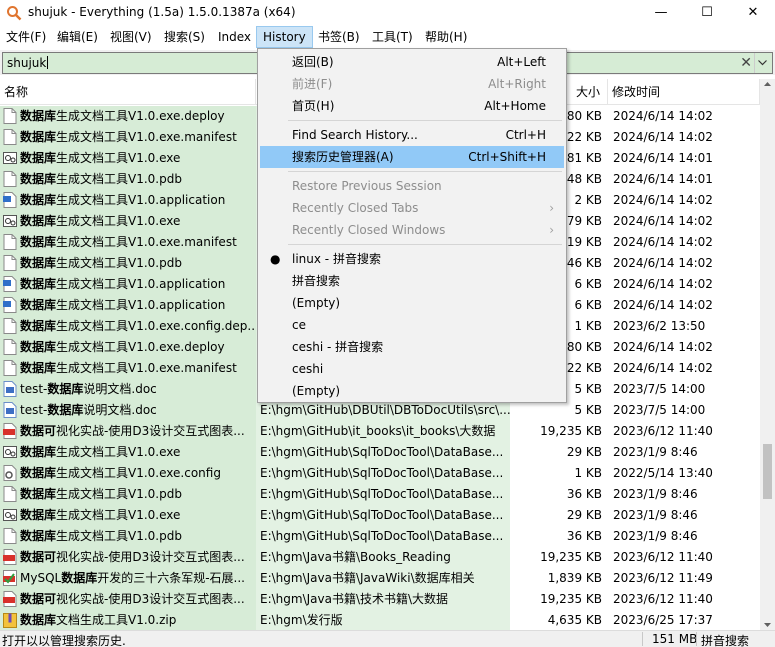 This screenshot has height=647, width=775. What do you see at coordinates (10, 473) in the screenshot?
I see `config-file-icon` at bounding box center [10, 473].